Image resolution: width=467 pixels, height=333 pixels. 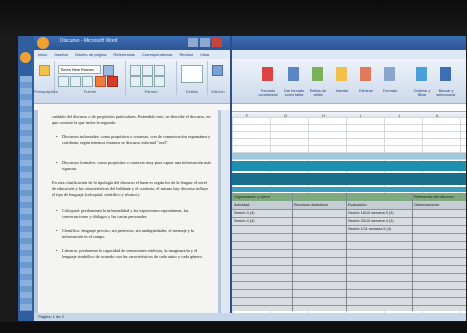 What do you see at coordinates (371, 213) in the screenshot?
I see `table-cell: Sesión 18/10 semana 3 (3)` at bounding box center [371, 213].